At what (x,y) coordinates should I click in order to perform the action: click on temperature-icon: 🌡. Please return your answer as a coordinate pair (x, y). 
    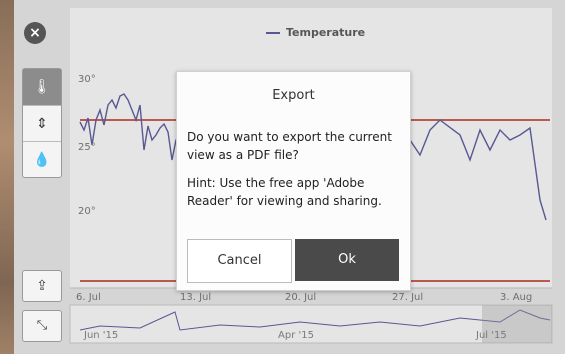
    Looking at the image, I should click on (42, 87).